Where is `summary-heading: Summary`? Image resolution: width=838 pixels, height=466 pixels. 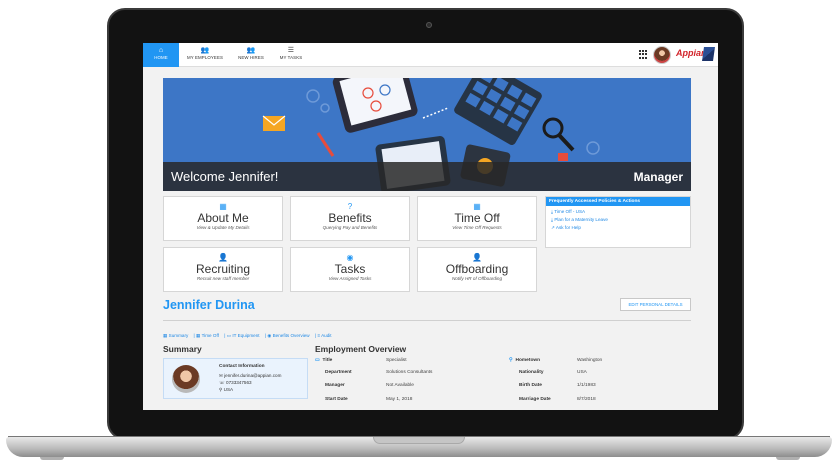
summary-heading: Summary is located at coordinates (182, 349).